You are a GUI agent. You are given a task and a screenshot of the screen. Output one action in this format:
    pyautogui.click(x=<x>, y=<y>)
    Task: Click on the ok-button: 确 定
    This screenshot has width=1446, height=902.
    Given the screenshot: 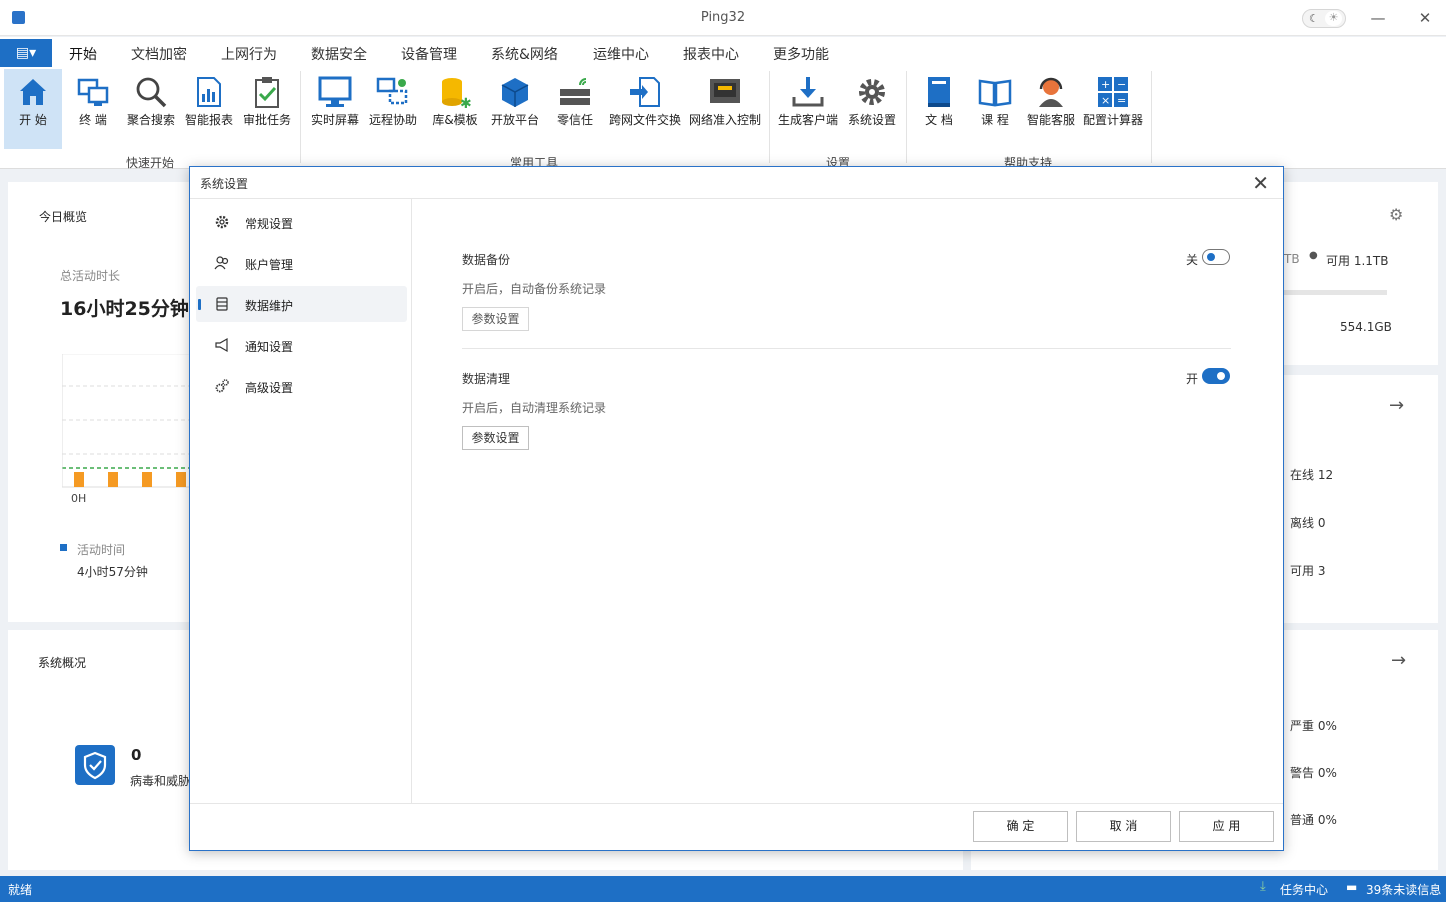 What is the action you would take?
    pyautogui.click(x=1020, y=826)
    